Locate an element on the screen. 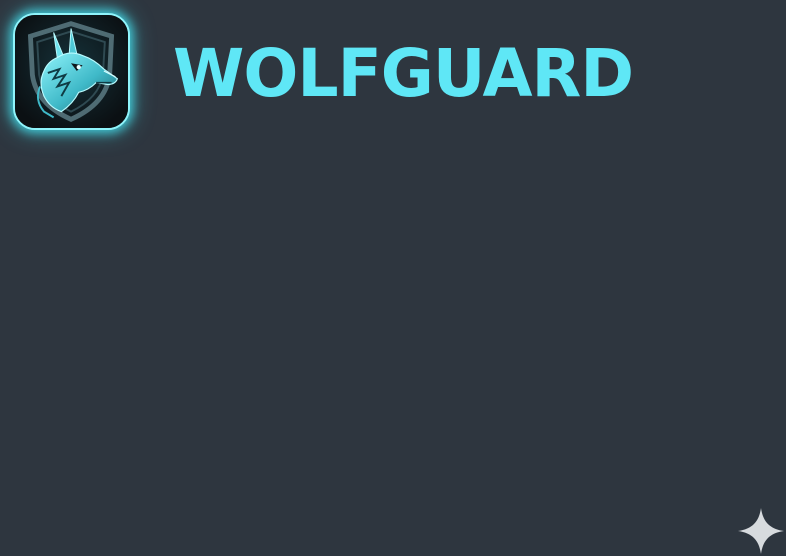 Image resolution: width=786 pixels, height=556 pixels. wolf-shield-icon is located at coordinates (71, 71).